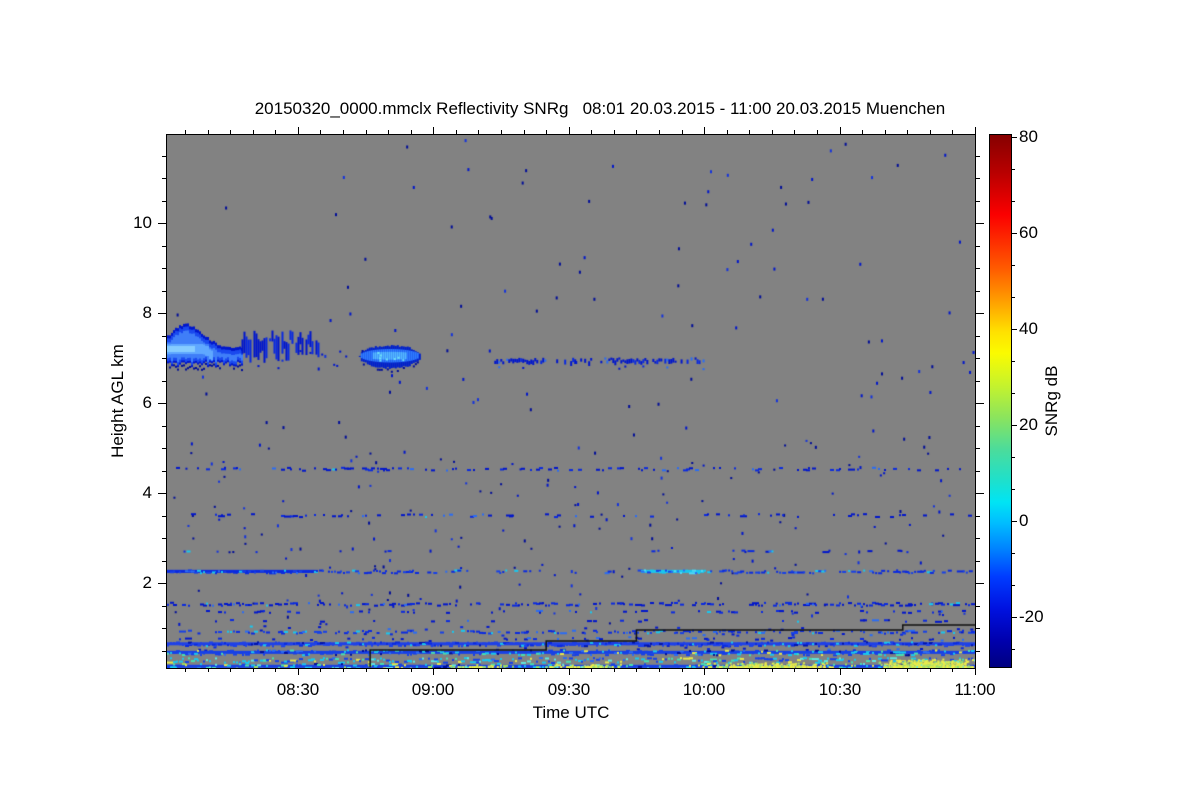 This screenshot has width=1200, height=800. Describe the element at coordinates (147, 312) in the screenshot. I see `y-tick-label: 8` at that location.